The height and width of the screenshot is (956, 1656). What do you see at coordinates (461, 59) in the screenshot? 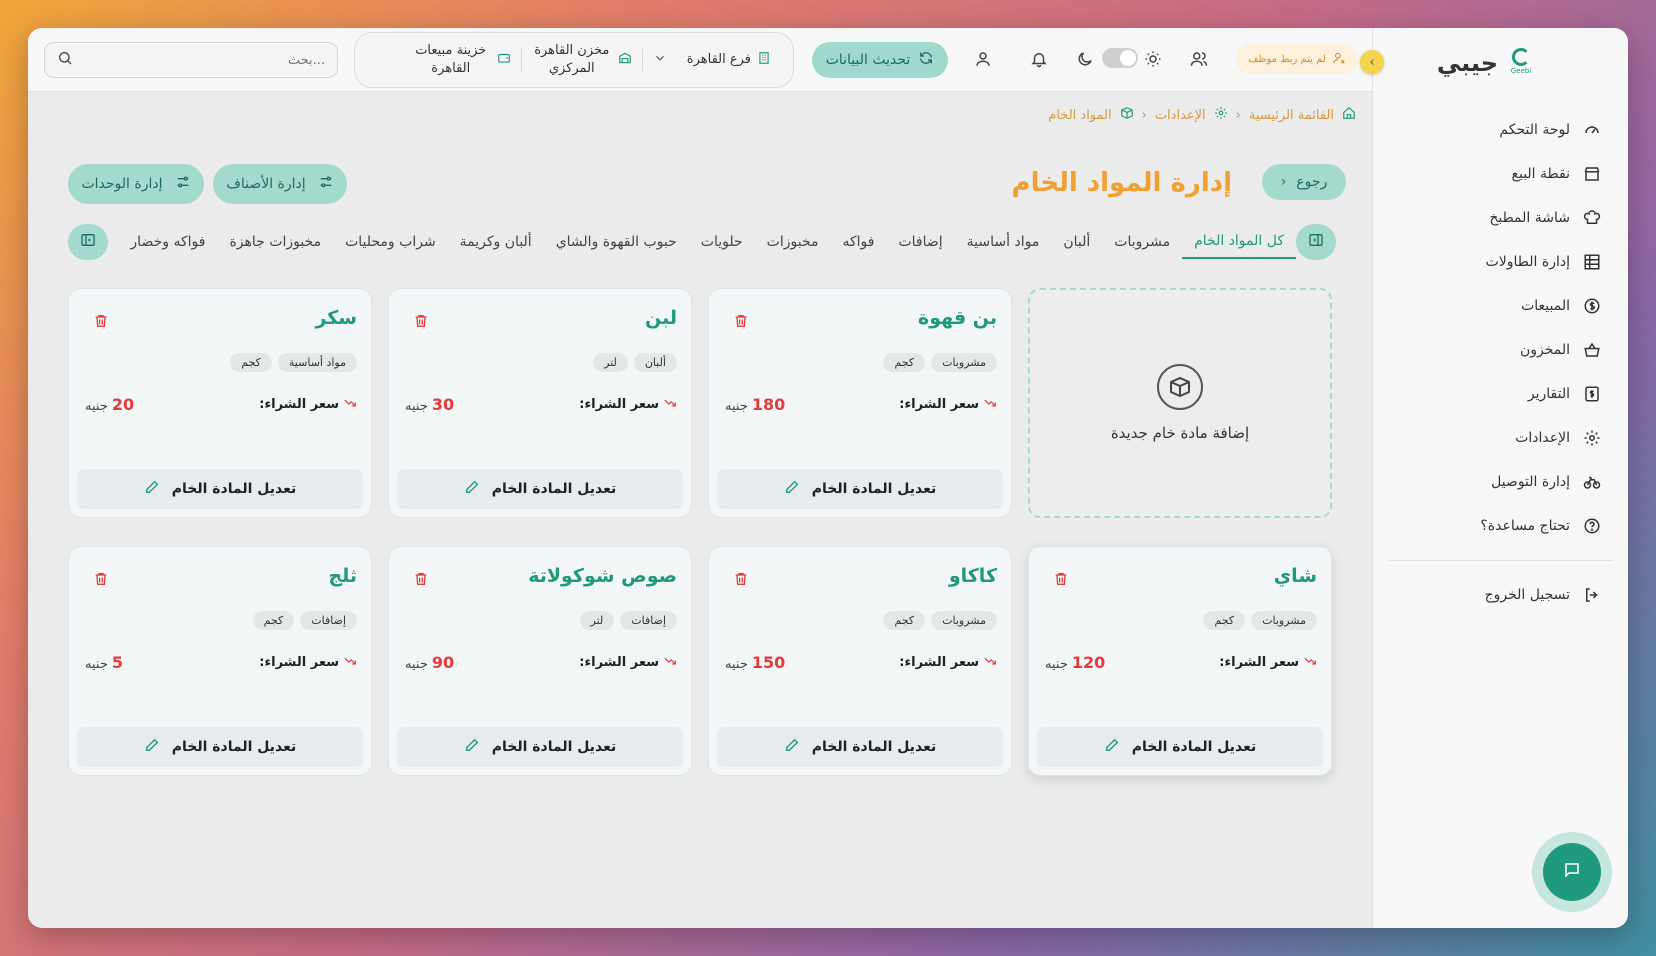
I see `treasury-select: خزينة مبيعات القاهرة` at bounding box center [461, 59].